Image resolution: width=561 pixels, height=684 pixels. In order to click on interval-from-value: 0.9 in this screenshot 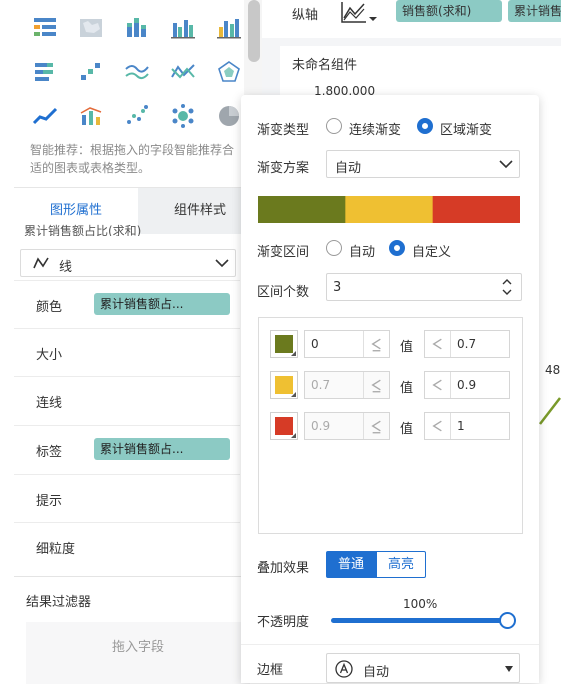, I will do `click(321, 426)`.